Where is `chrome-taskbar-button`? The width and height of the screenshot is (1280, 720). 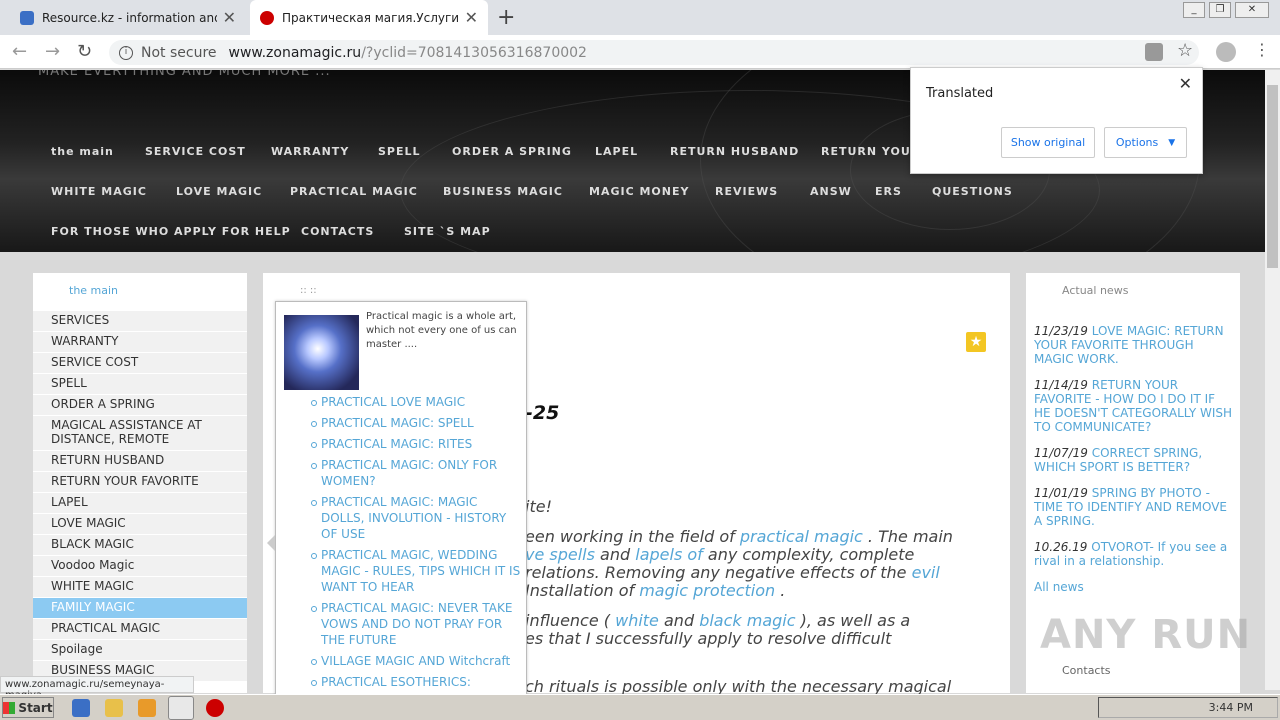 chrome-taskbar-button is located at coordinates (181, 708).